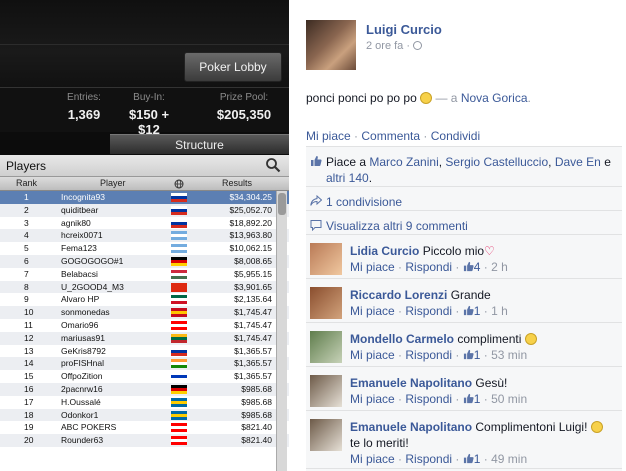 Image resolution: width=626 pixels, height=471 pixels. Describe the element at coordinates (347, 178) in the screenshot. I see `likes-others-link: altri 140` at that location.